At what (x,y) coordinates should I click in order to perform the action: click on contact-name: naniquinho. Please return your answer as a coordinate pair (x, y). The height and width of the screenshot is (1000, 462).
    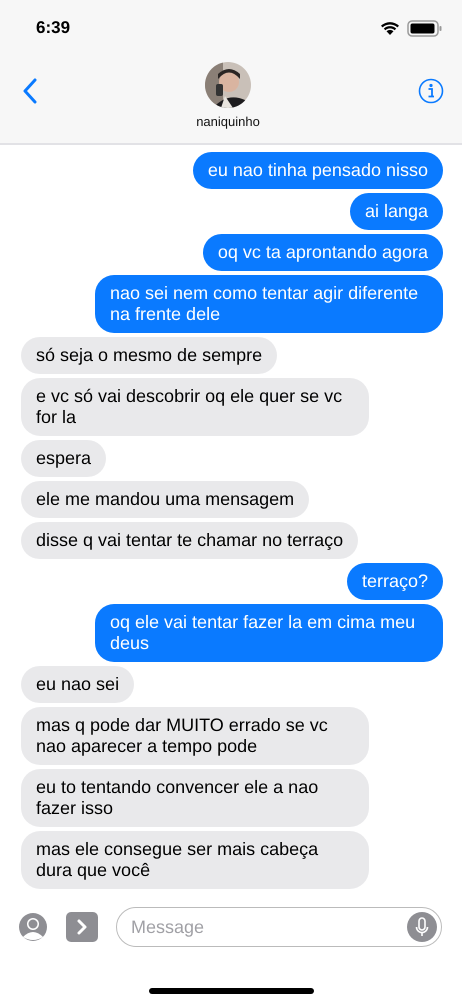
    Looking at the image, I should click on (228, 121).